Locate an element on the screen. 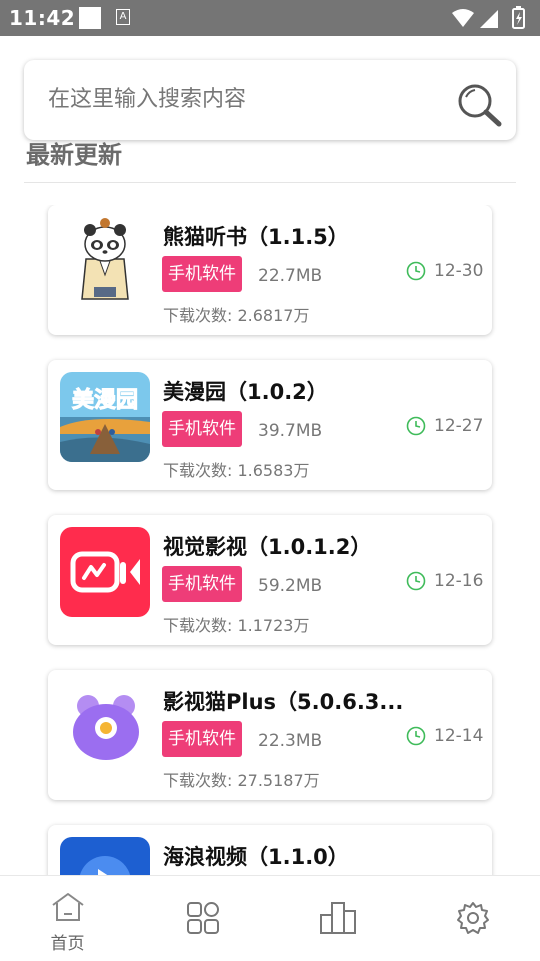  date-group: 12-30 is located at coordinates (444, 271).